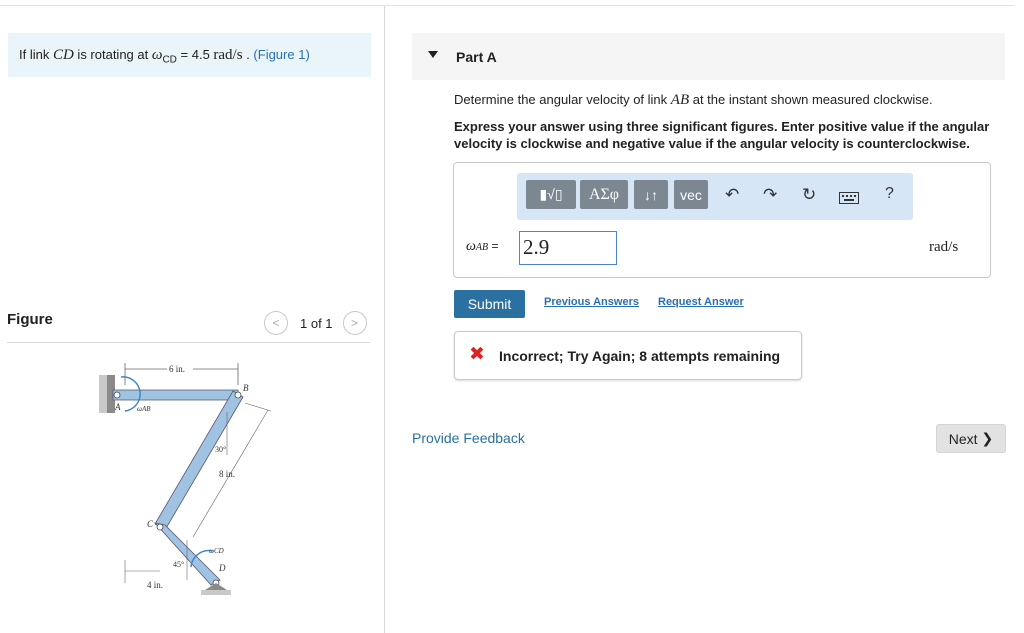 This screenshot has width=1024, height=633. What do you see at coordinates (384, 319) in the screenshot?
I see `panel-divider` at bounding box center [384, 319].